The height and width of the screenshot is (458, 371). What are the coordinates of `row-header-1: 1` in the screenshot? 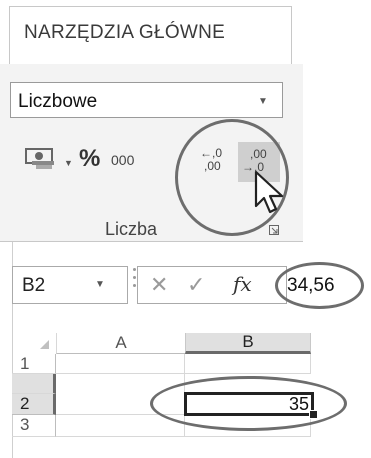 It's located at (34, 364).